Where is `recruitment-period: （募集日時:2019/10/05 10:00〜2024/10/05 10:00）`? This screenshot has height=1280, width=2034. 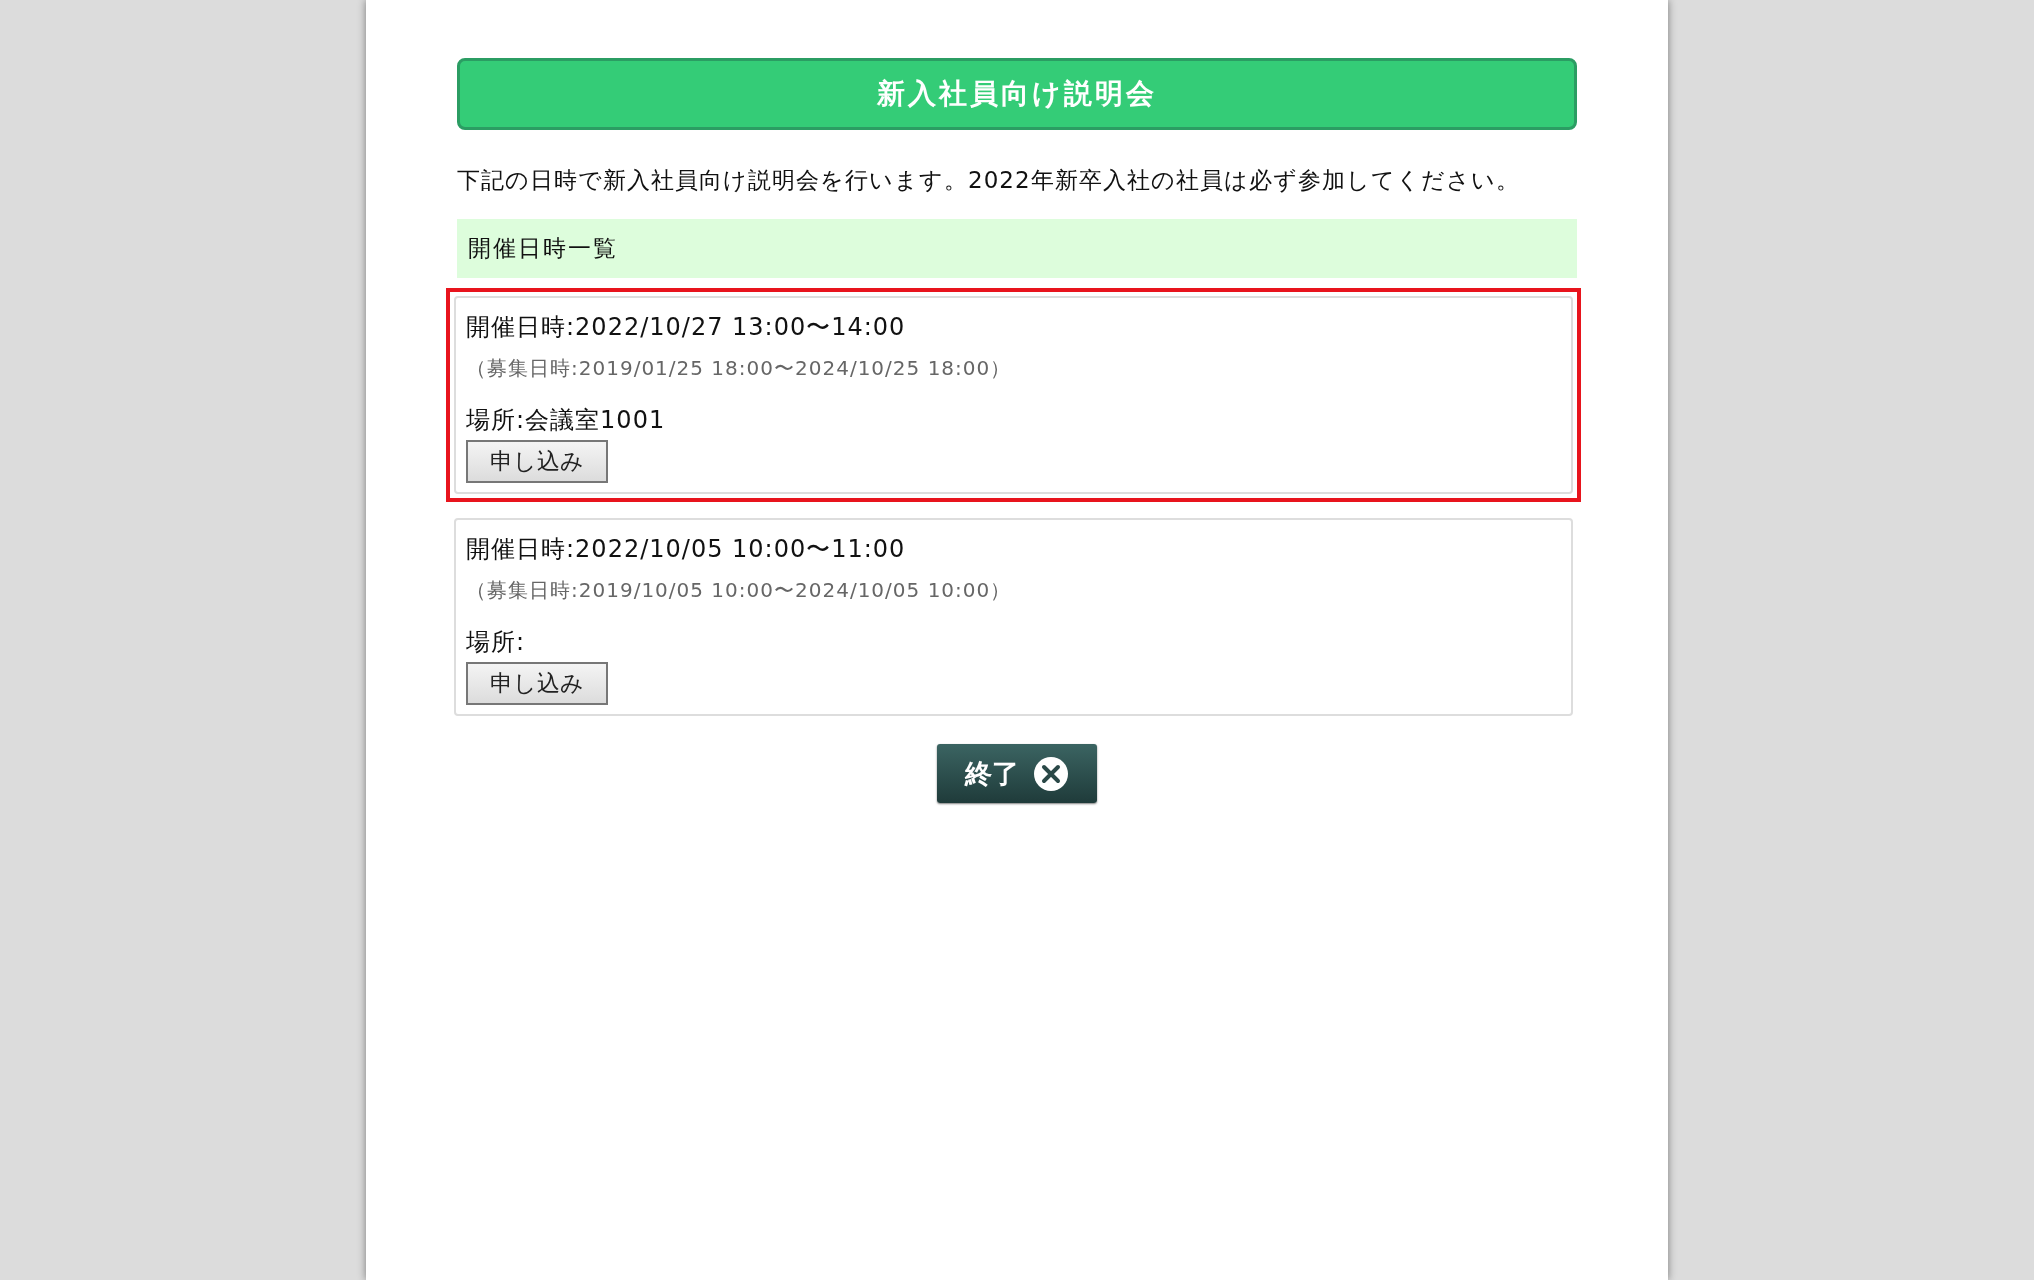 recruitment-period: （募集日時:2019/10/05 10:00〜2024/10/05 10:00） is located at coordinates (739, 590).